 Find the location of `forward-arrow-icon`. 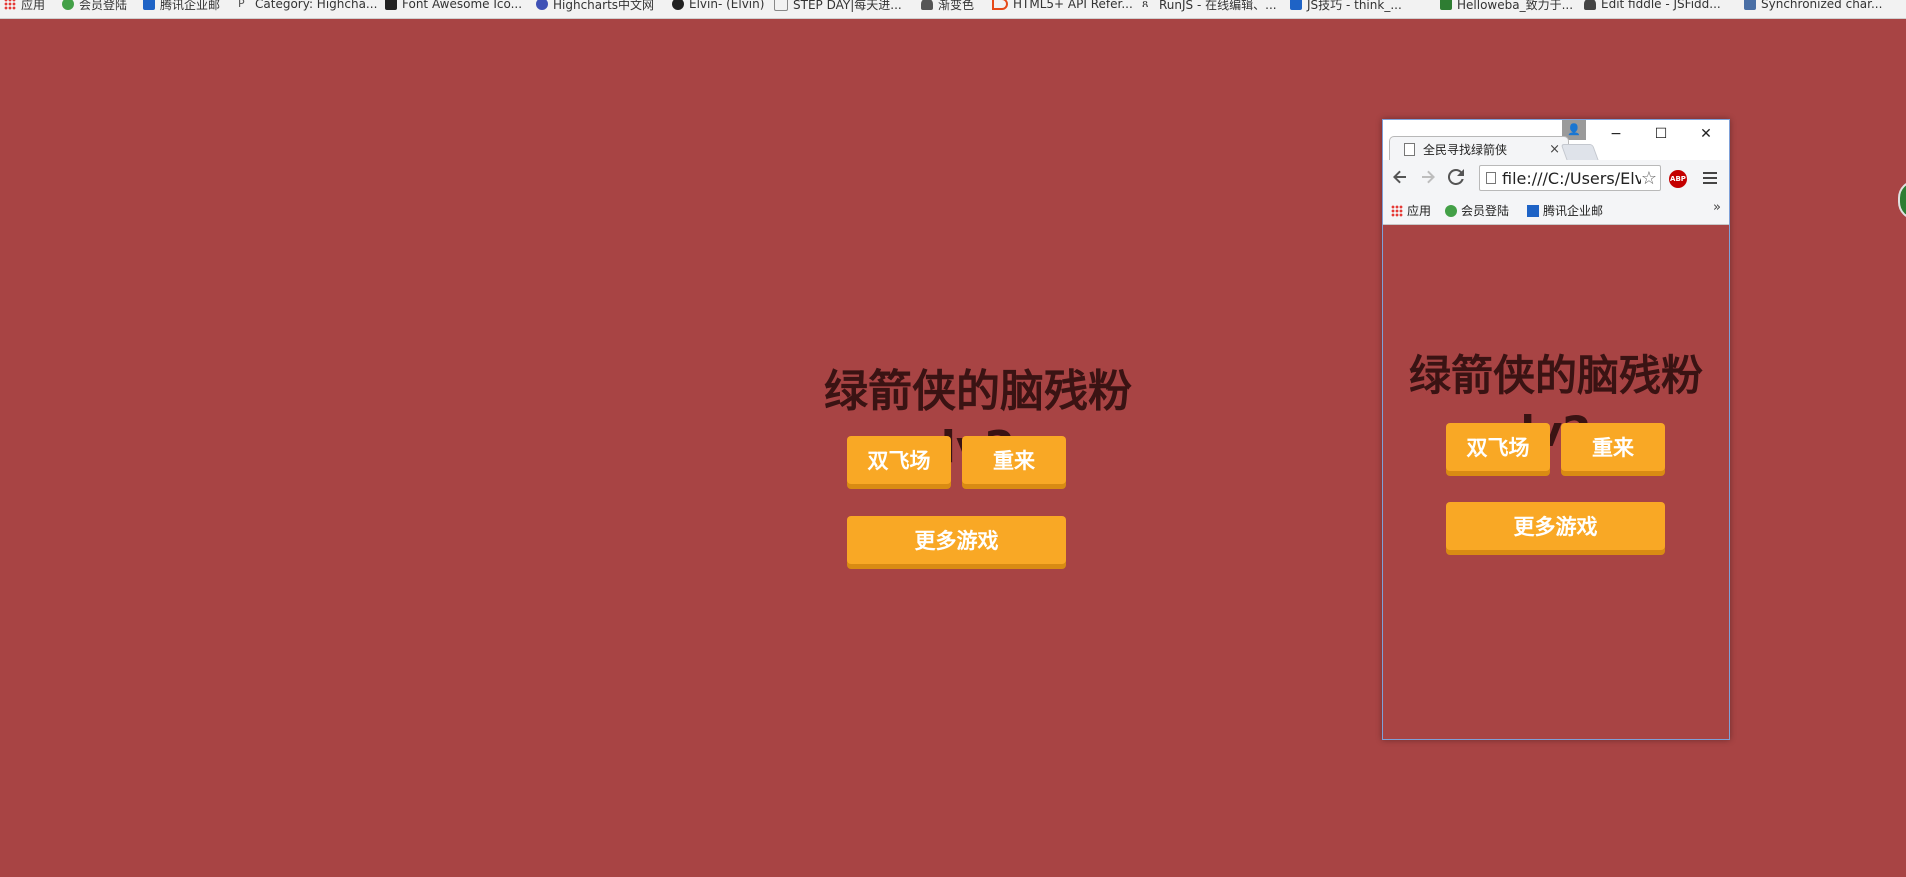

forward-arrow-icon is located at coordinates (1428, 177).